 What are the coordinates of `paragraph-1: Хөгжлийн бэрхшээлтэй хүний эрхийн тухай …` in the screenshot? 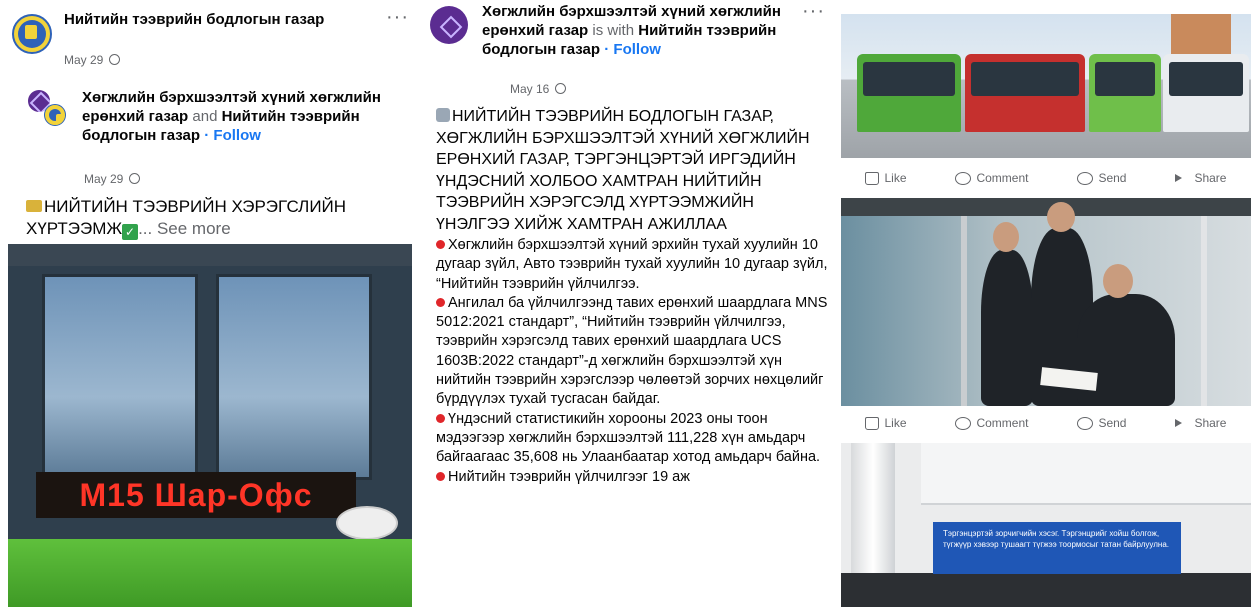 It's located at (632, 265).